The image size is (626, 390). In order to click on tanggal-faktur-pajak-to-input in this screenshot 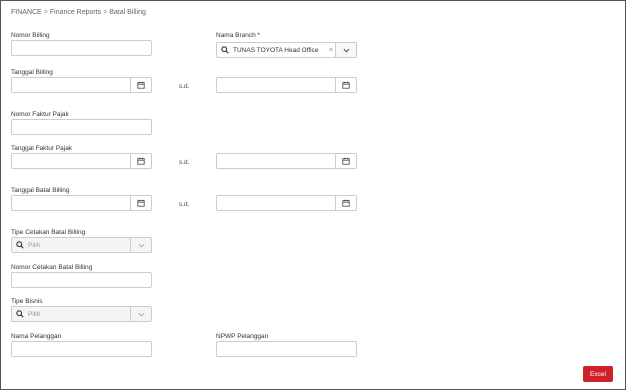, I will do `click(286, 161)`.